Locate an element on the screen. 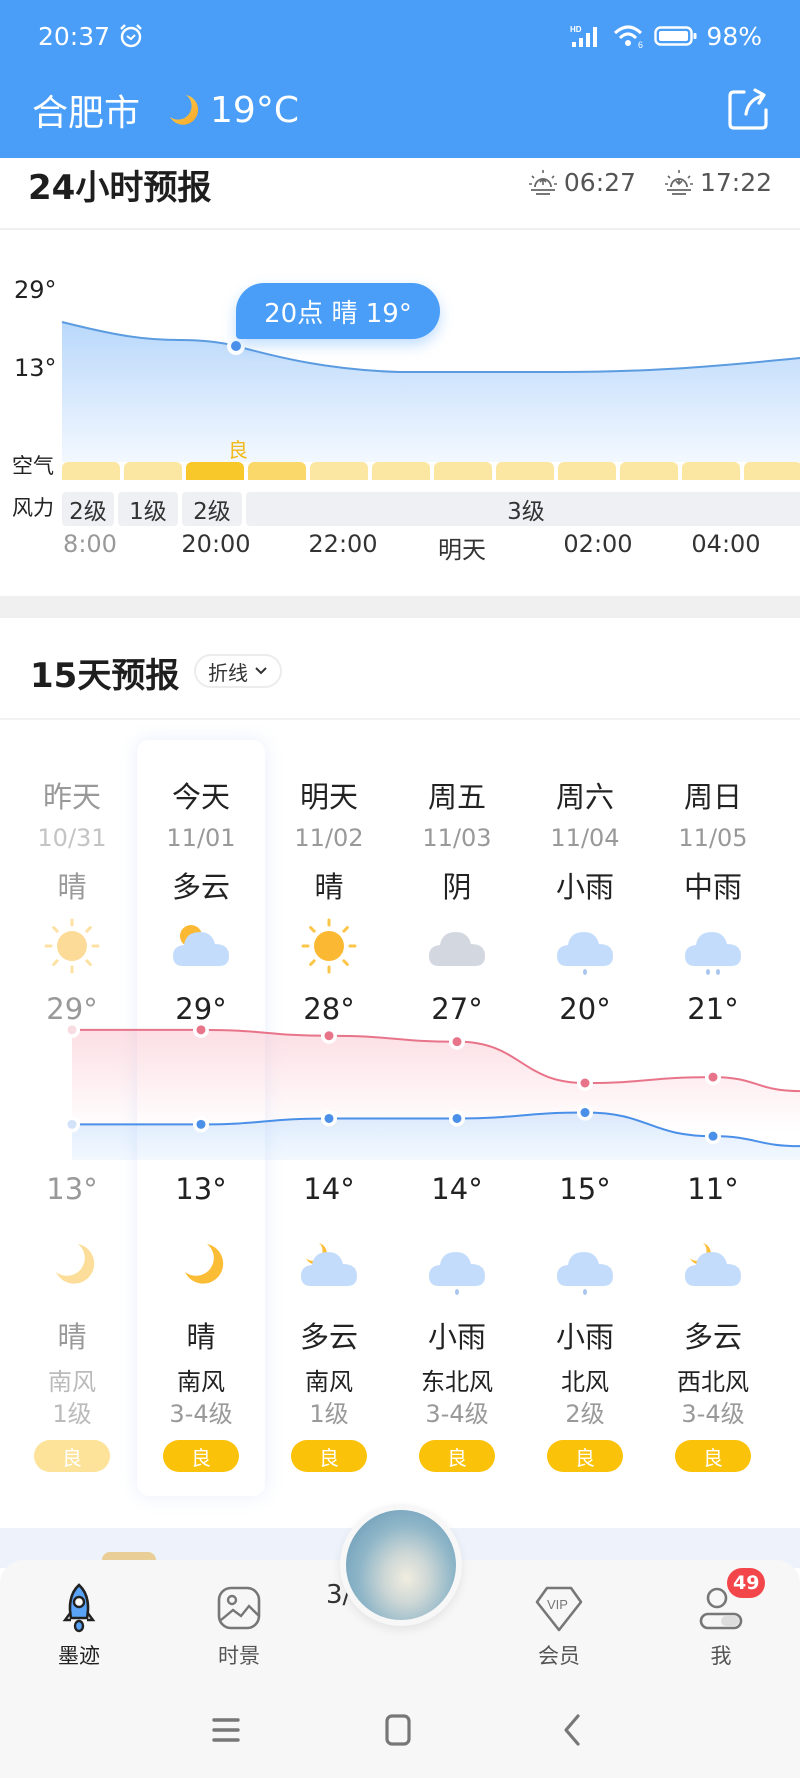 The width and height of the screenshot is (800, 1778). day-column: 明天 11/02 晴 28° 14° 多云 南风 1级 良 is located at coordinates (329, 1118).